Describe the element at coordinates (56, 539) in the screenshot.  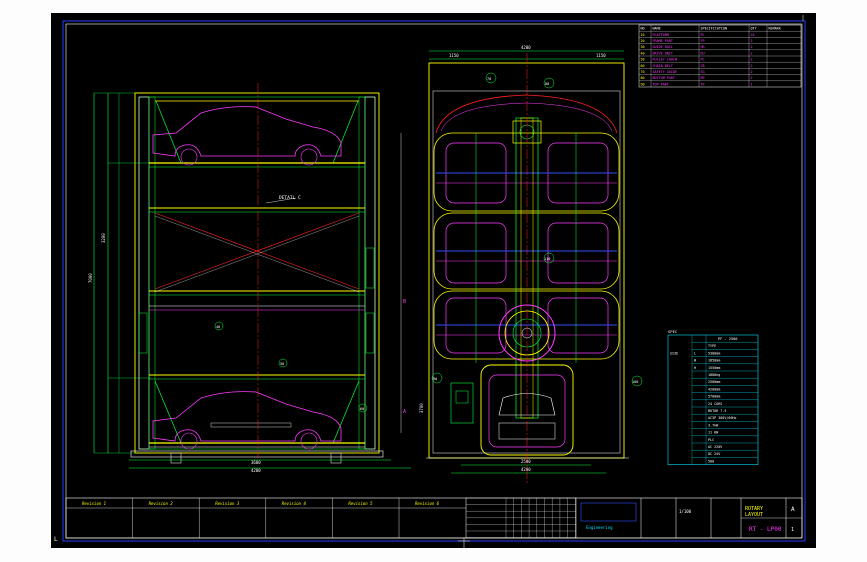
I see `ucs-left-marker: L` at that location.